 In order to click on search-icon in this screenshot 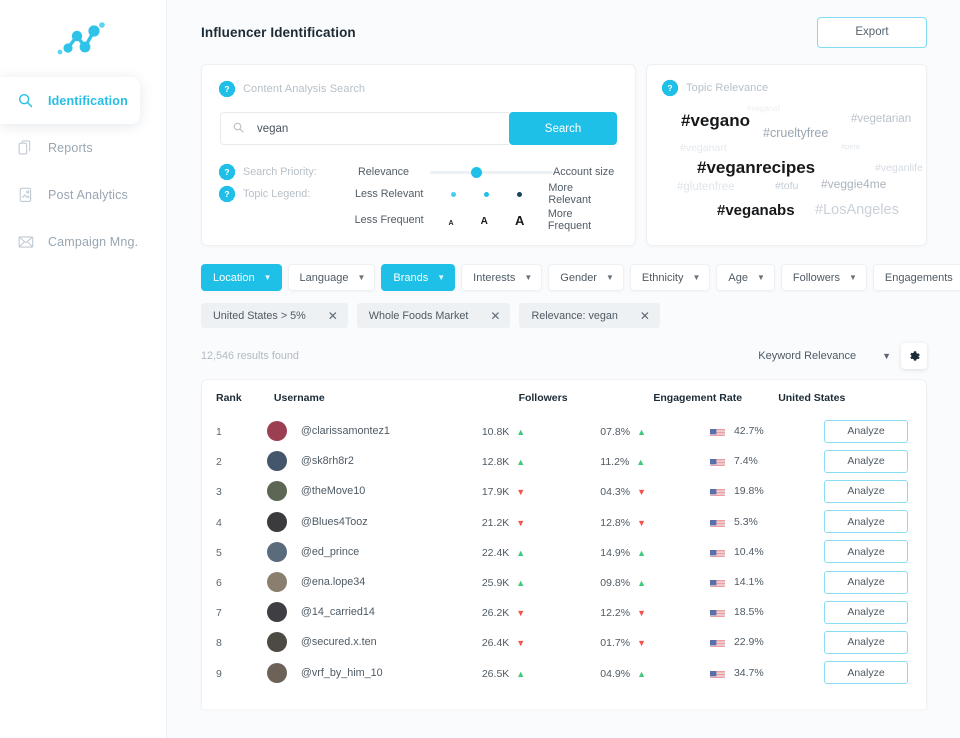, I will do `click(238, 129)`.